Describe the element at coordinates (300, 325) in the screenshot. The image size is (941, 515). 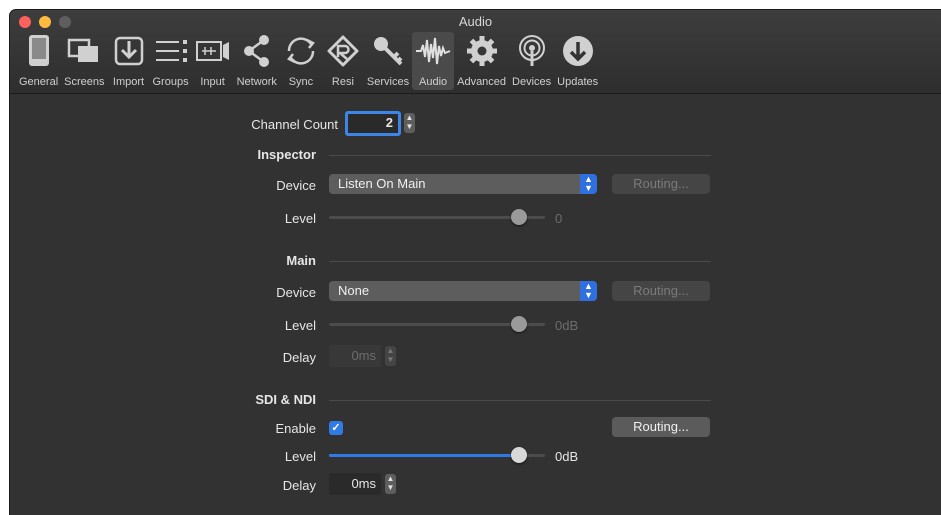
I see `main-level-label: Level` at that location.